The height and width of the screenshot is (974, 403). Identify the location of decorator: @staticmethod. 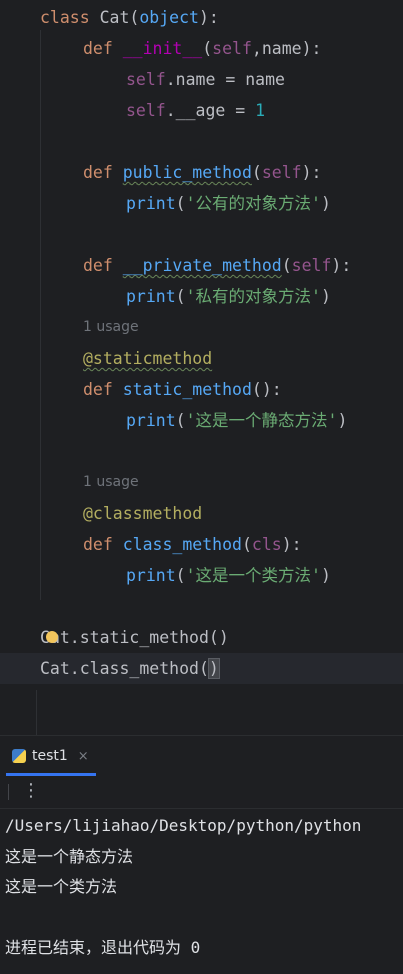
(148, 358).